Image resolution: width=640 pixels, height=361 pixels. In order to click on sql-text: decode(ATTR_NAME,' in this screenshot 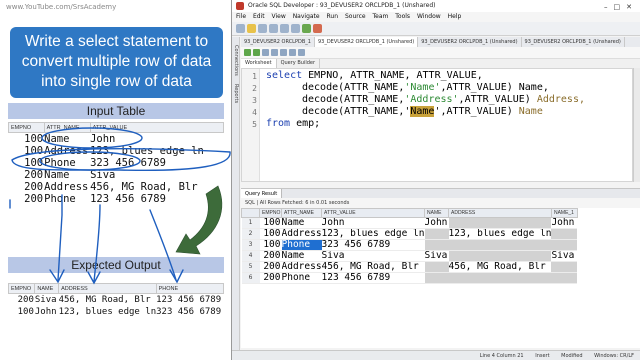, I will do `click(356, 111)`.